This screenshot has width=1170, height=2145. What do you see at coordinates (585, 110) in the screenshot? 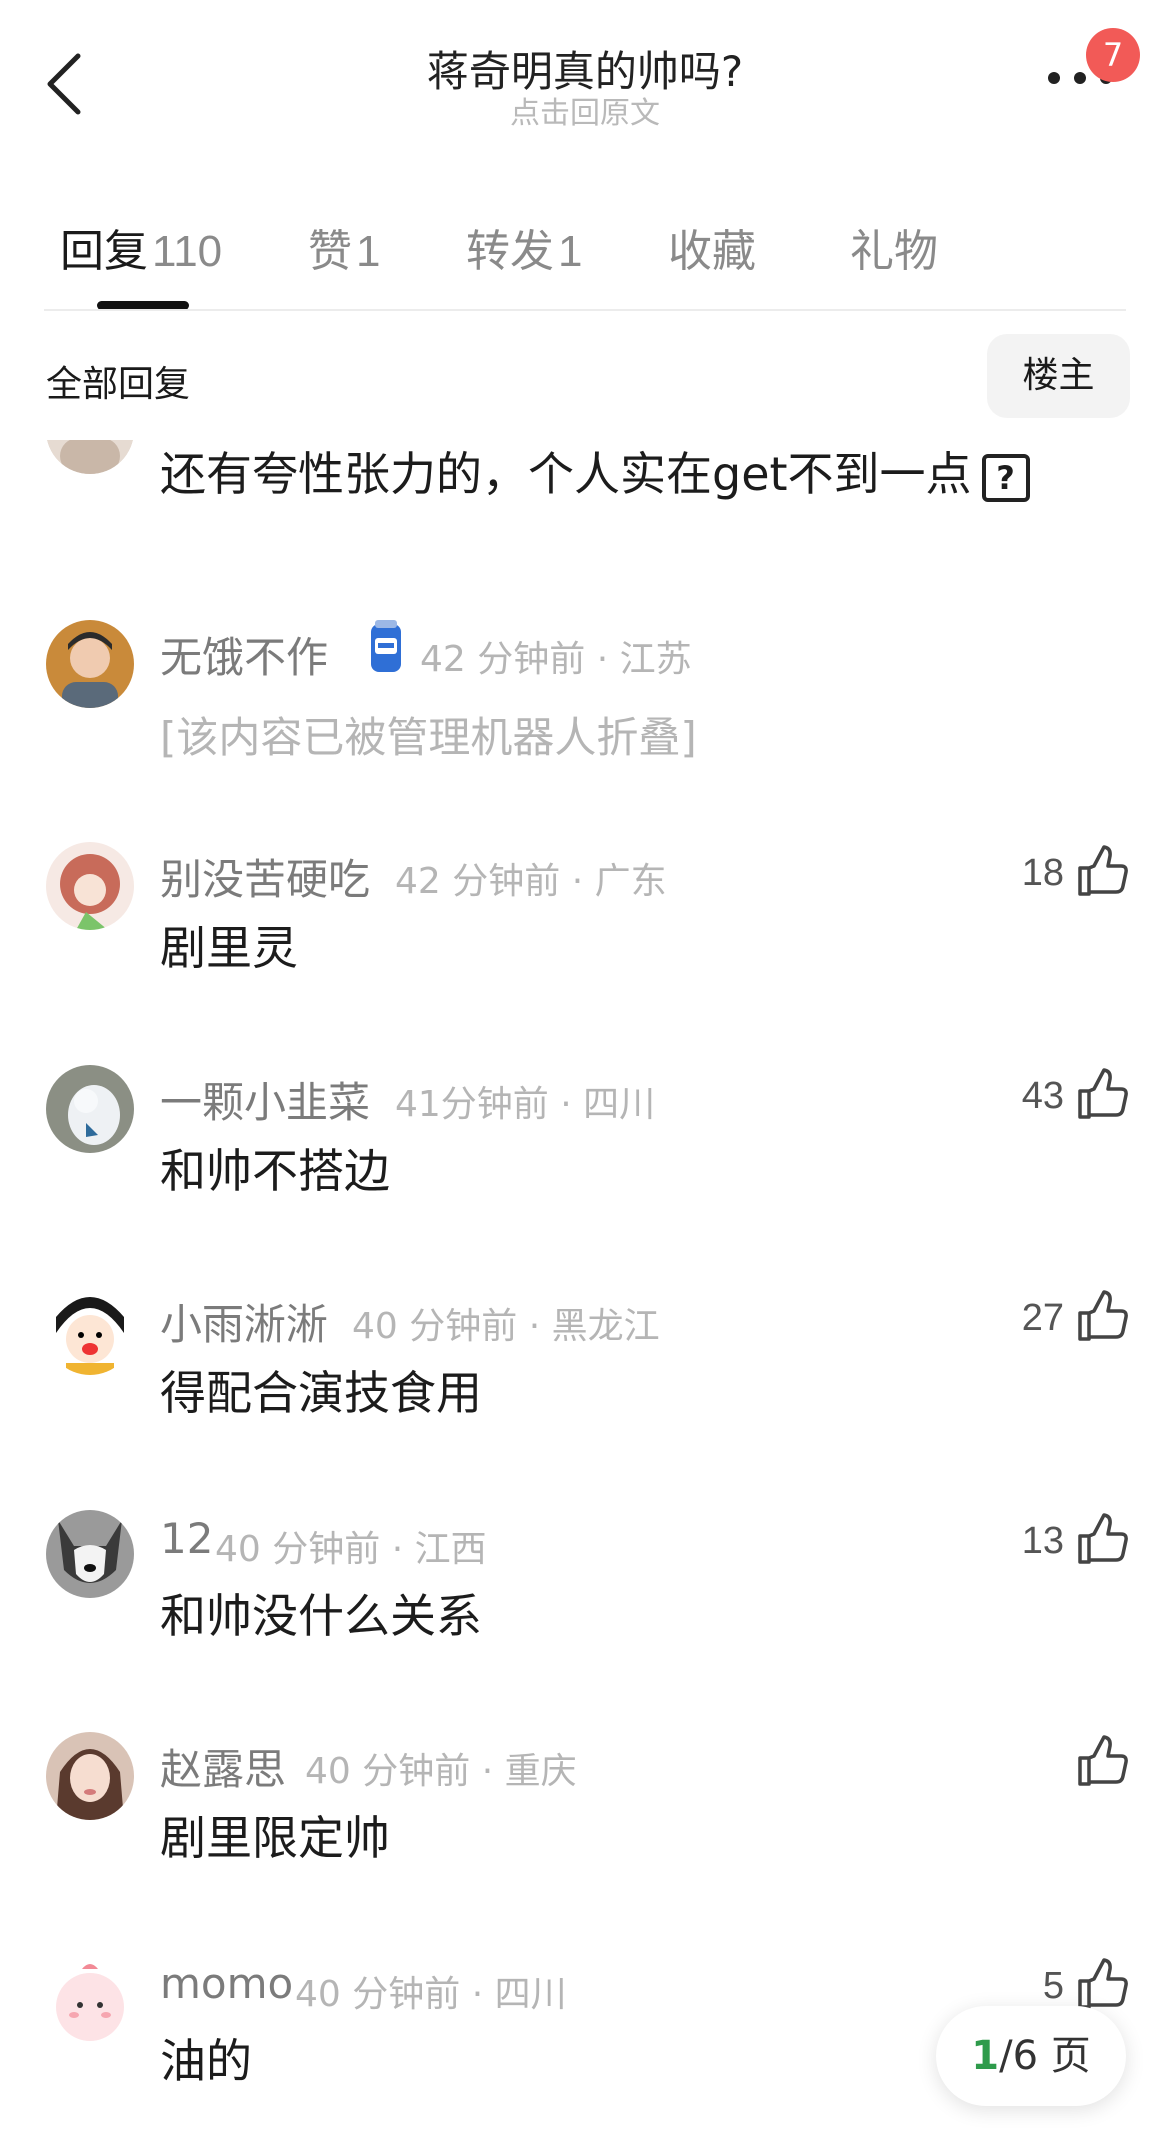
I see `back-to-original-link: 点击回原文` at bounding box center [585, 110].